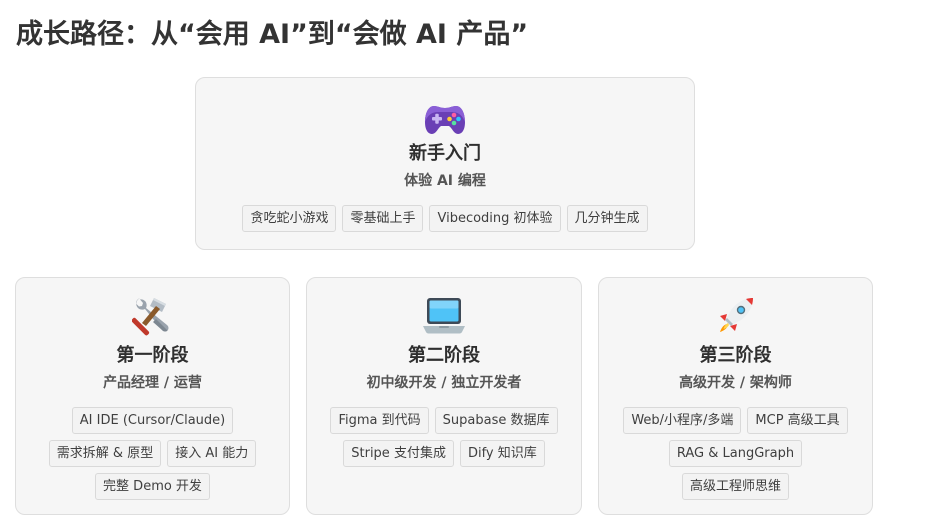 The image size is (949, 529). I want to click on tag: 零基础上手, so click(383, 218).